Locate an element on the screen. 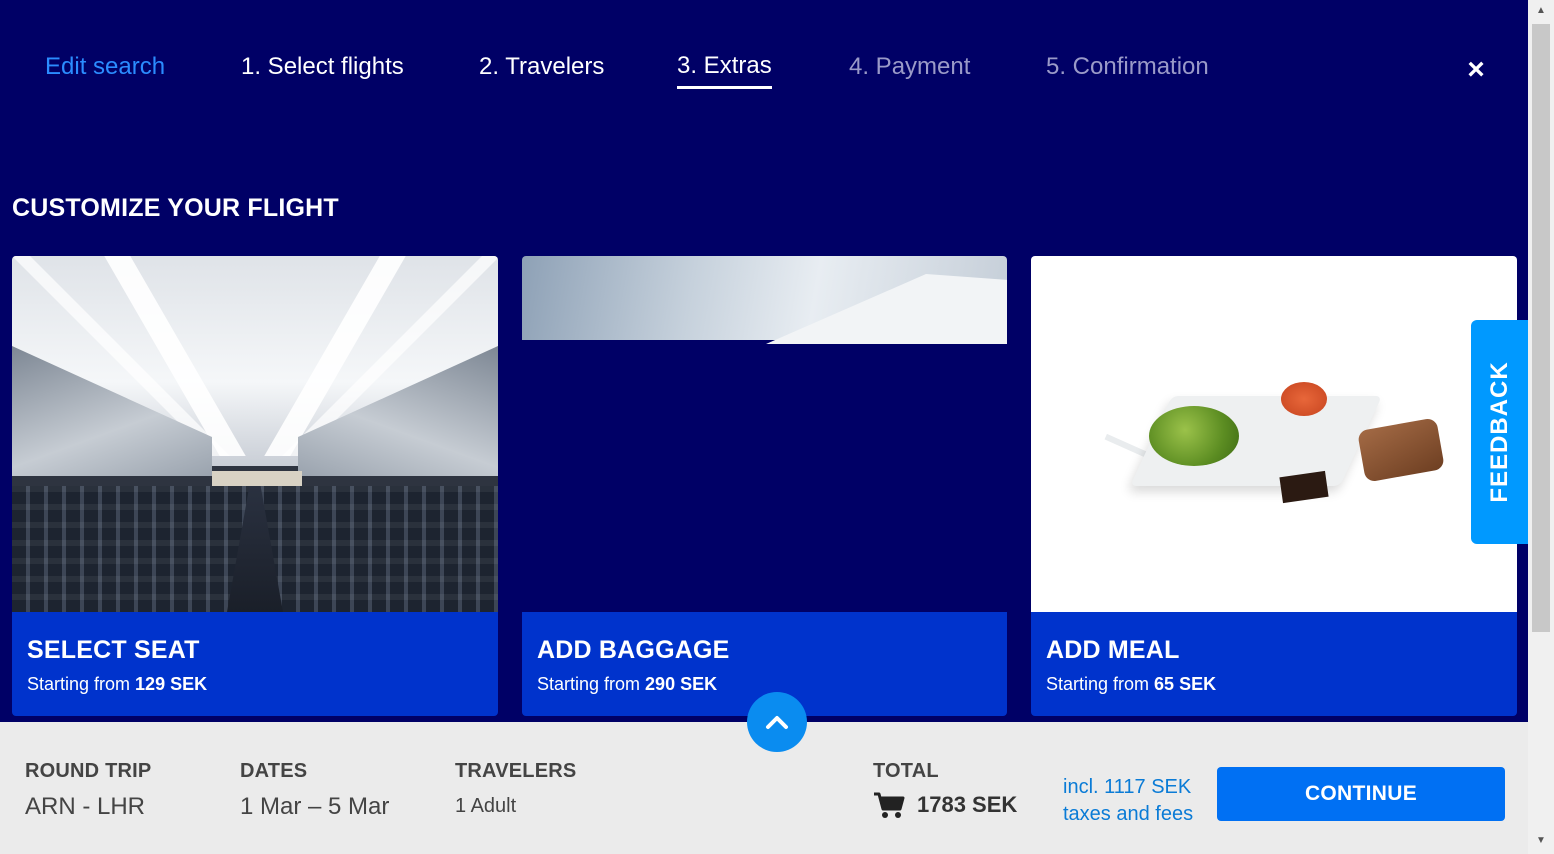 The width and height of the screenshot is (1554, 854). expand-summary-button is located at coordinates (777, 722).